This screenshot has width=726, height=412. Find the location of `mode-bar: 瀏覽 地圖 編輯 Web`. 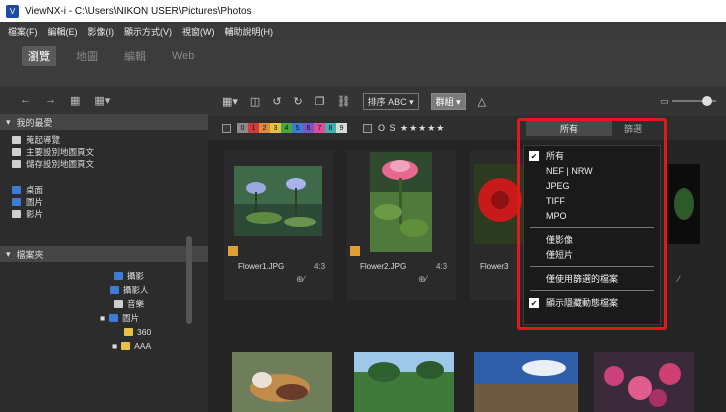

mode-bar: 瀏覽 地圖 編輯 Web is located at coordinates (363, 63).